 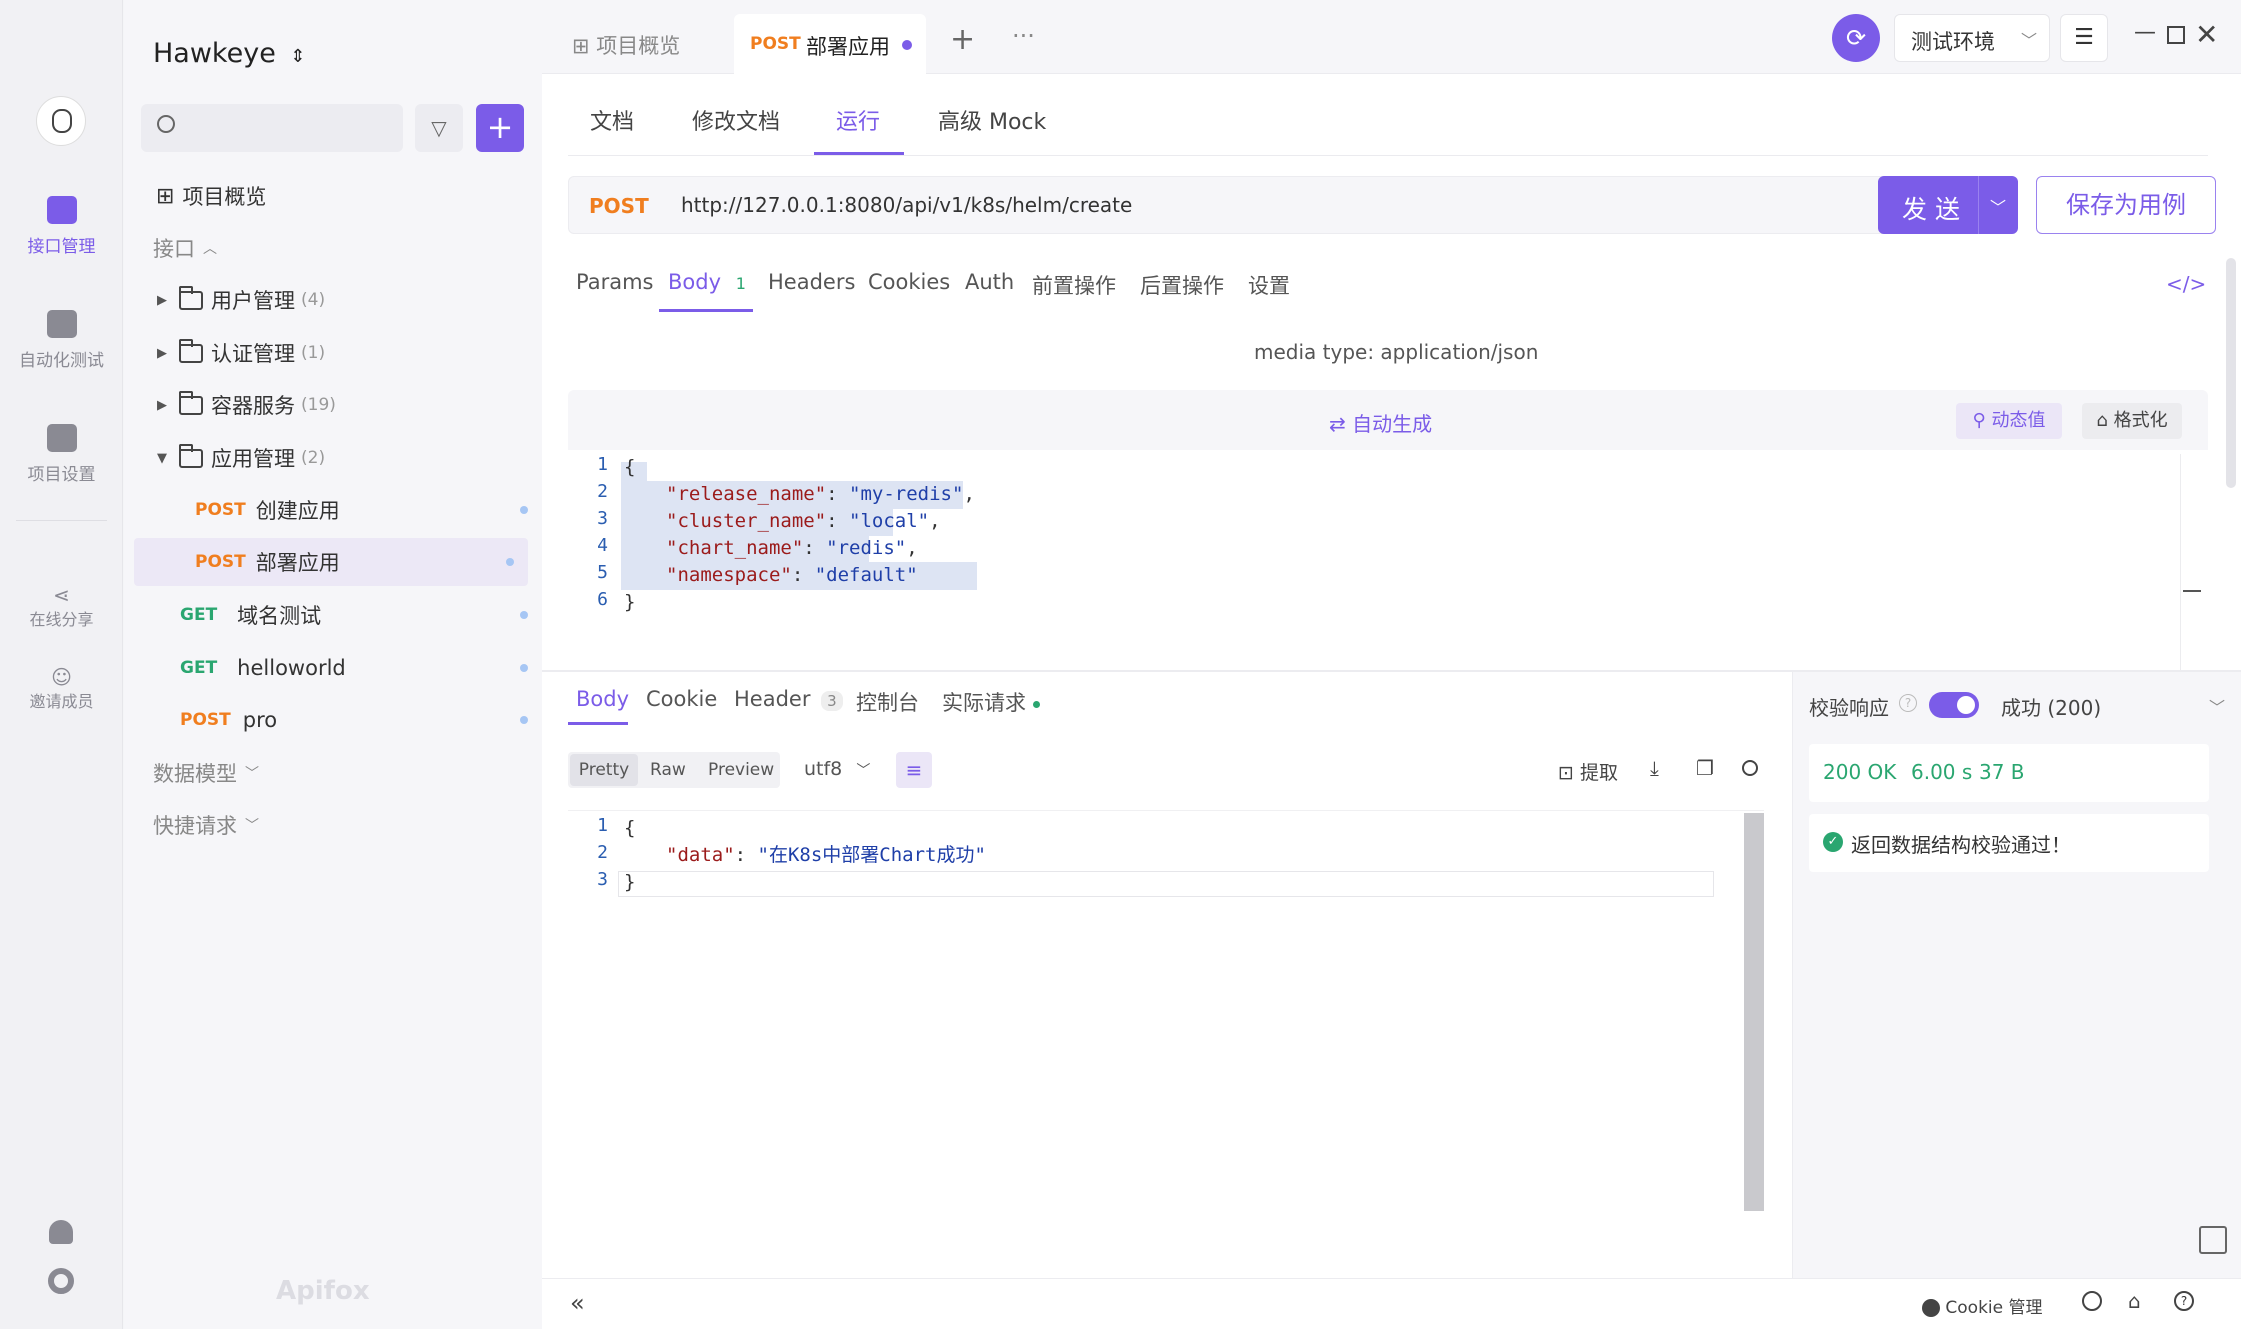 I want to click on validate-toggle, so click(x=1954, y=705).